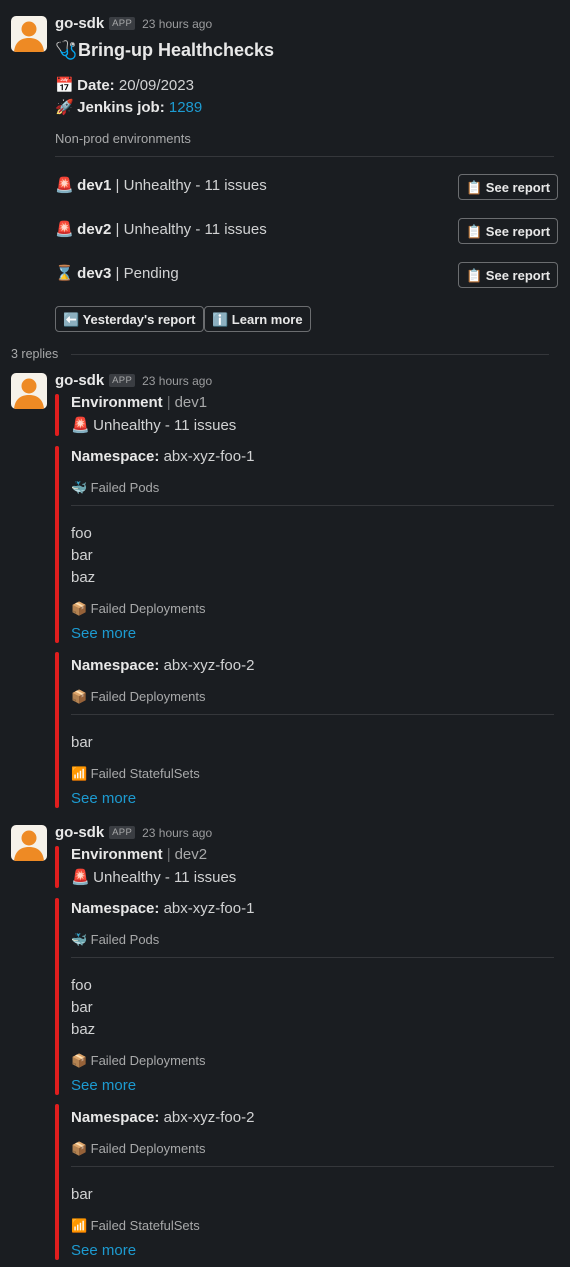  What do you see at coordinates (508, 231) in the screenshot?
I see `see-report-button-dev2: 📋 See report` at bounding box center [508, 231].